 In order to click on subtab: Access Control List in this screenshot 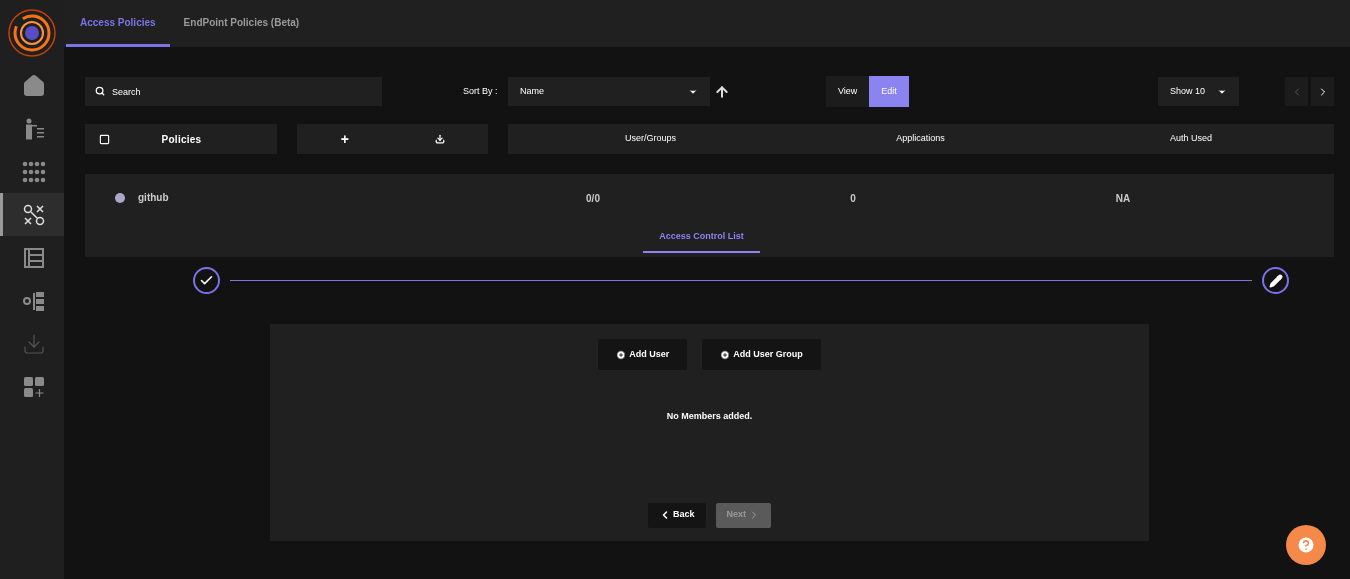, I will do `click(701, 237)`.